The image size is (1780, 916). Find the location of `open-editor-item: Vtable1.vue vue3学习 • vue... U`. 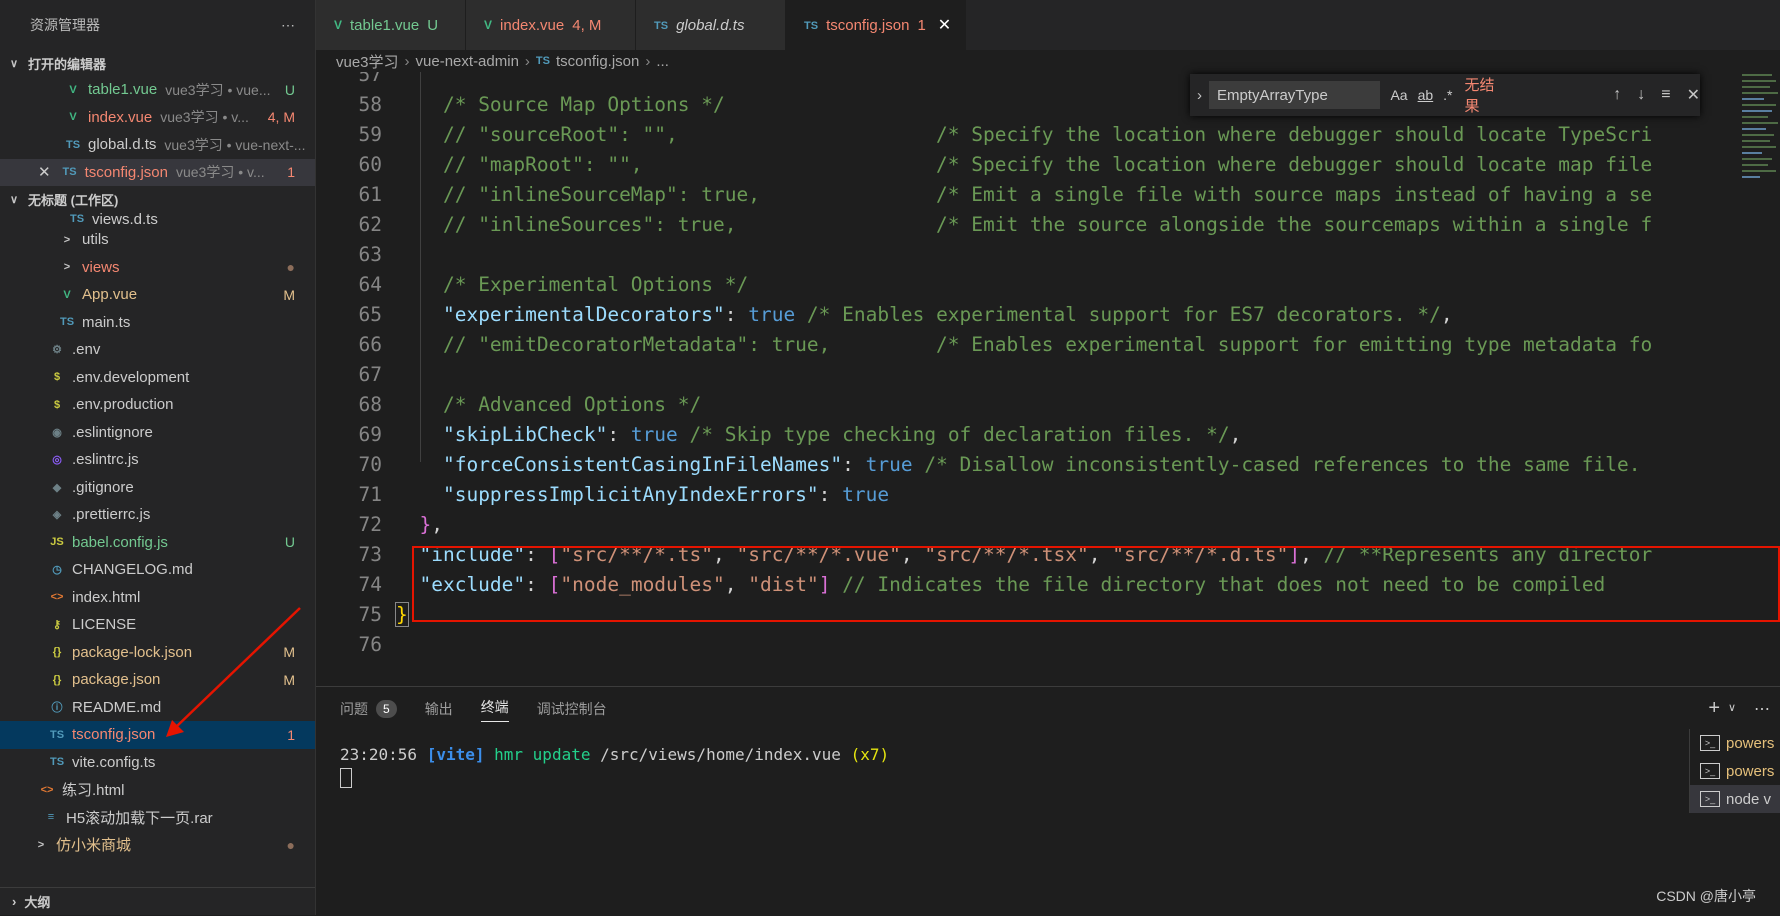

open-editor-item: Vtable1.vue vue3学习 • vue... U is located at coordinates (157, 90).